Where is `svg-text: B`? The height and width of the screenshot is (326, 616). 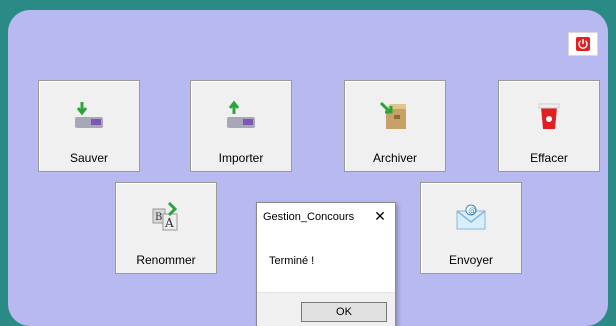
svg-text: B is located at coordinates (158, 217).